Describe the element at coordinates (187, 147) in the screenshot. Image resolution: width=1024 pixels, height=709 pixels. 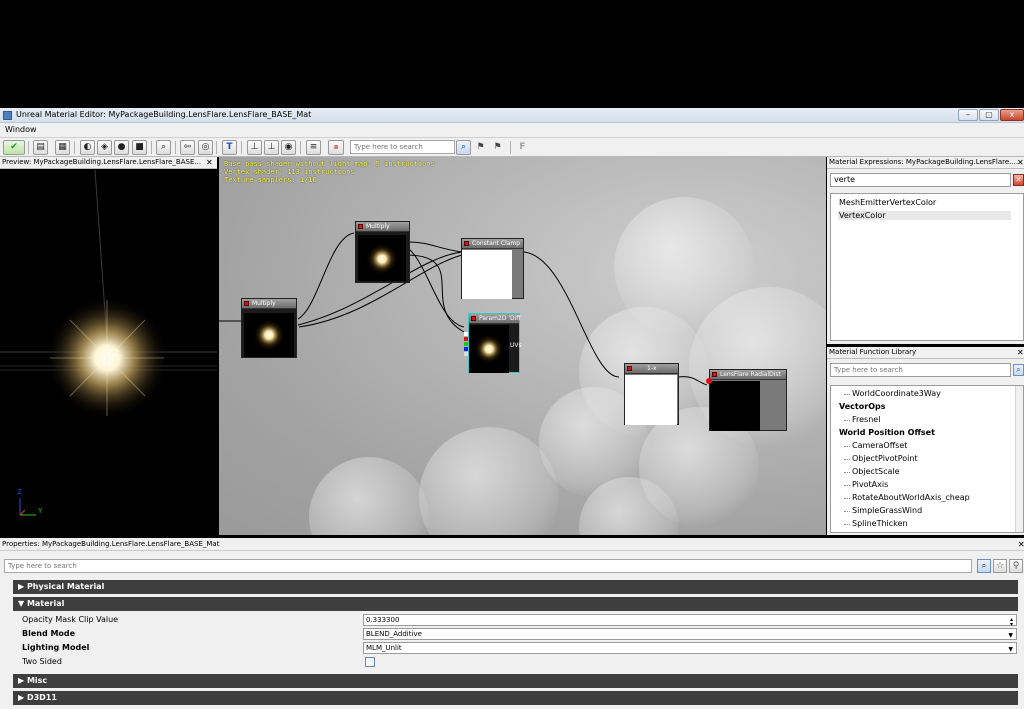
I see `home-arrow-icon: ⇦` at that location.